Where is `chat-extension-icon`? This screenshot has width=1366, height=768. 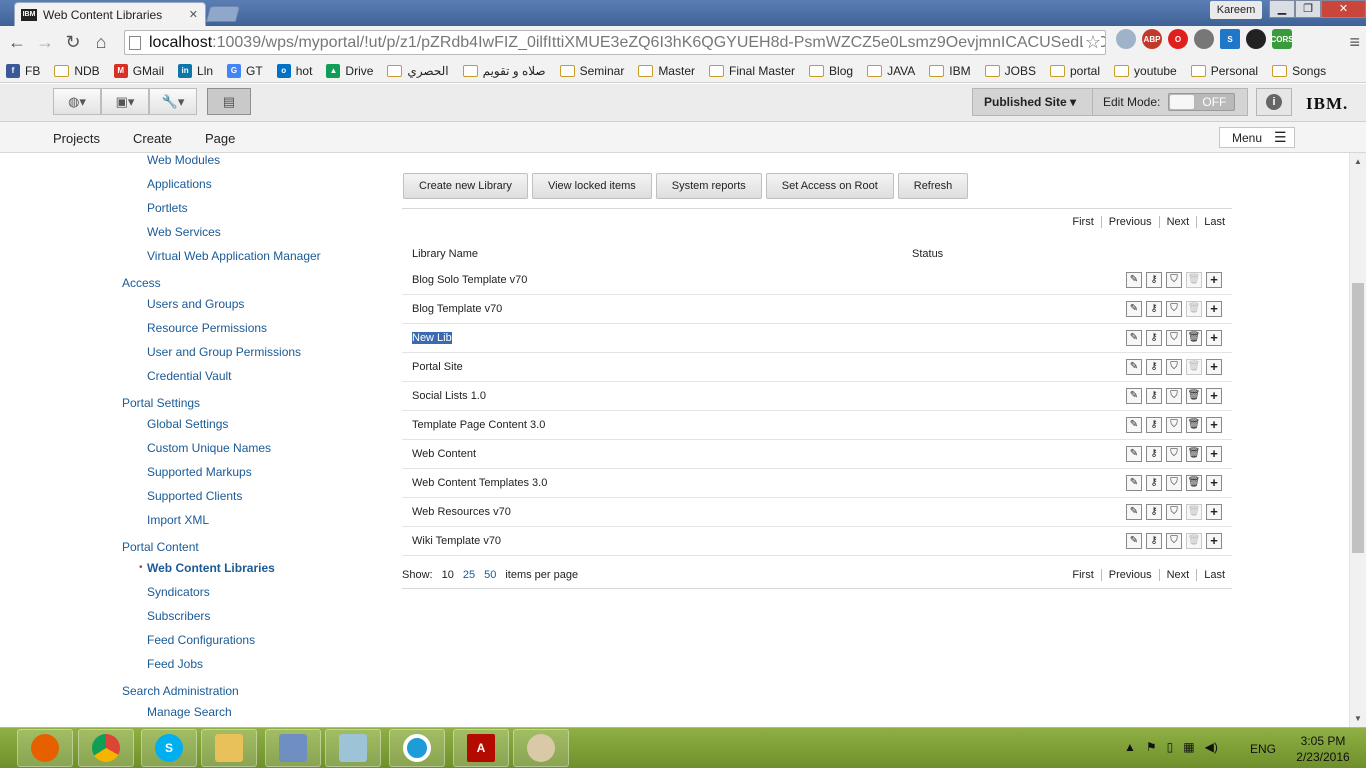 chat-extension-icon is located at coordinates (1204, 39).